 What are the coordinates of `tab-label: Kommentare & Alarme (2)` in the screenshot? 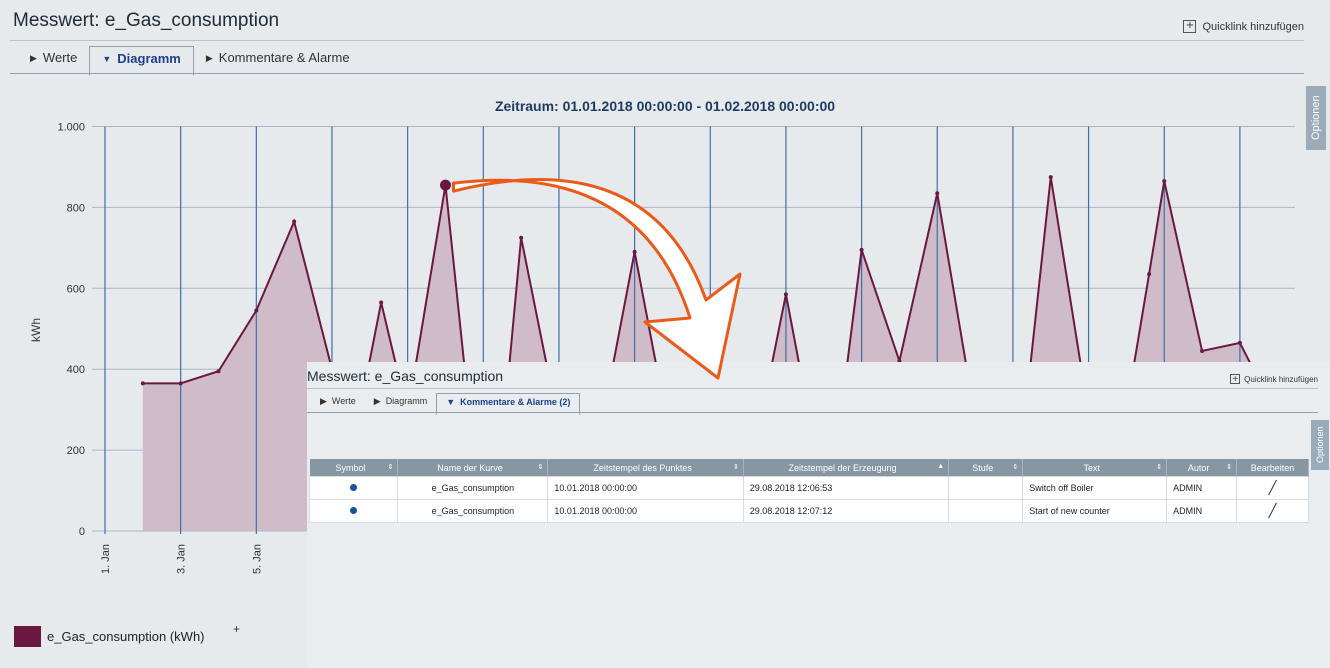 It's located at (515, 402).